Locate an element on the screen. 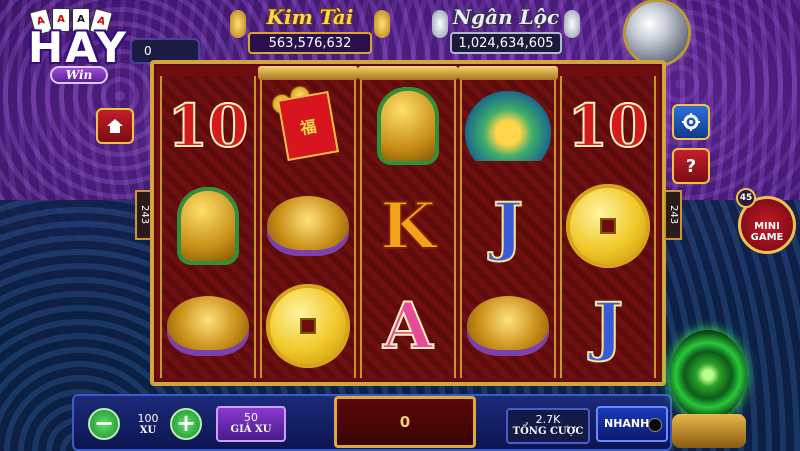 Image resolution: width=800 pixels, height=451 pixels. phoenix-icon is located at coordinates (508, 126).